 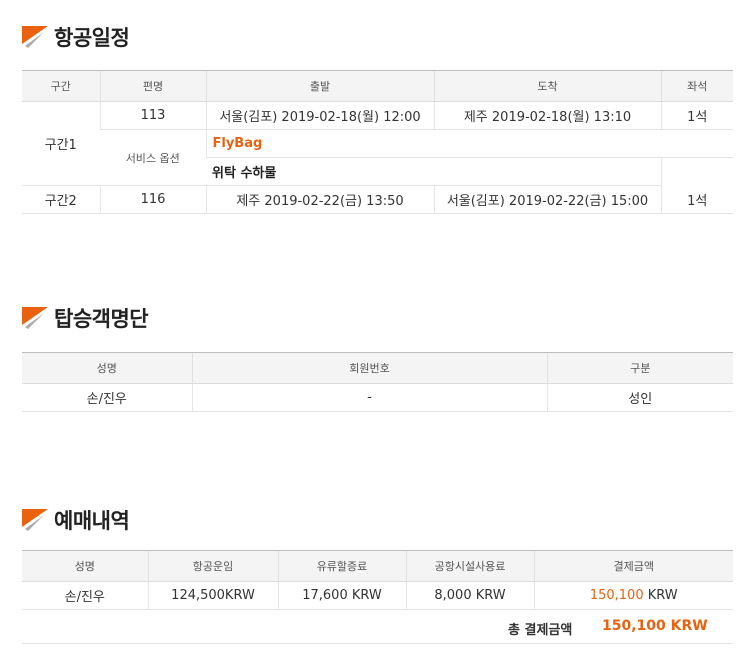 What do you see at coordinates (696, 171) in the screenshot?
I see `empty-cell` at bounding box center [696, 171].